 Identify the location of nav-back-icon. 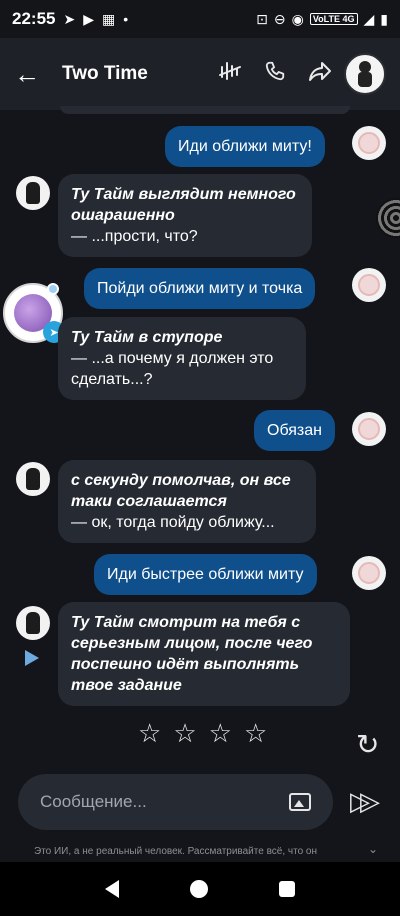
(112, 889).